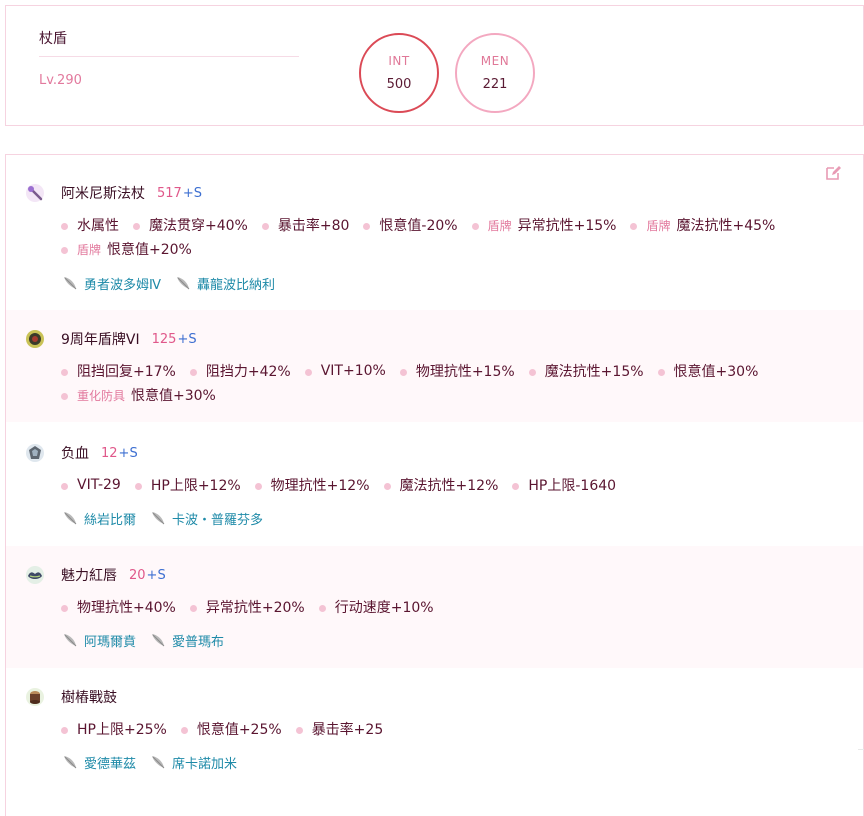  Describe the element at coordinates (586, 371) in the screenshot. I see `stat-item: 魔法抗性+15%` at that location.